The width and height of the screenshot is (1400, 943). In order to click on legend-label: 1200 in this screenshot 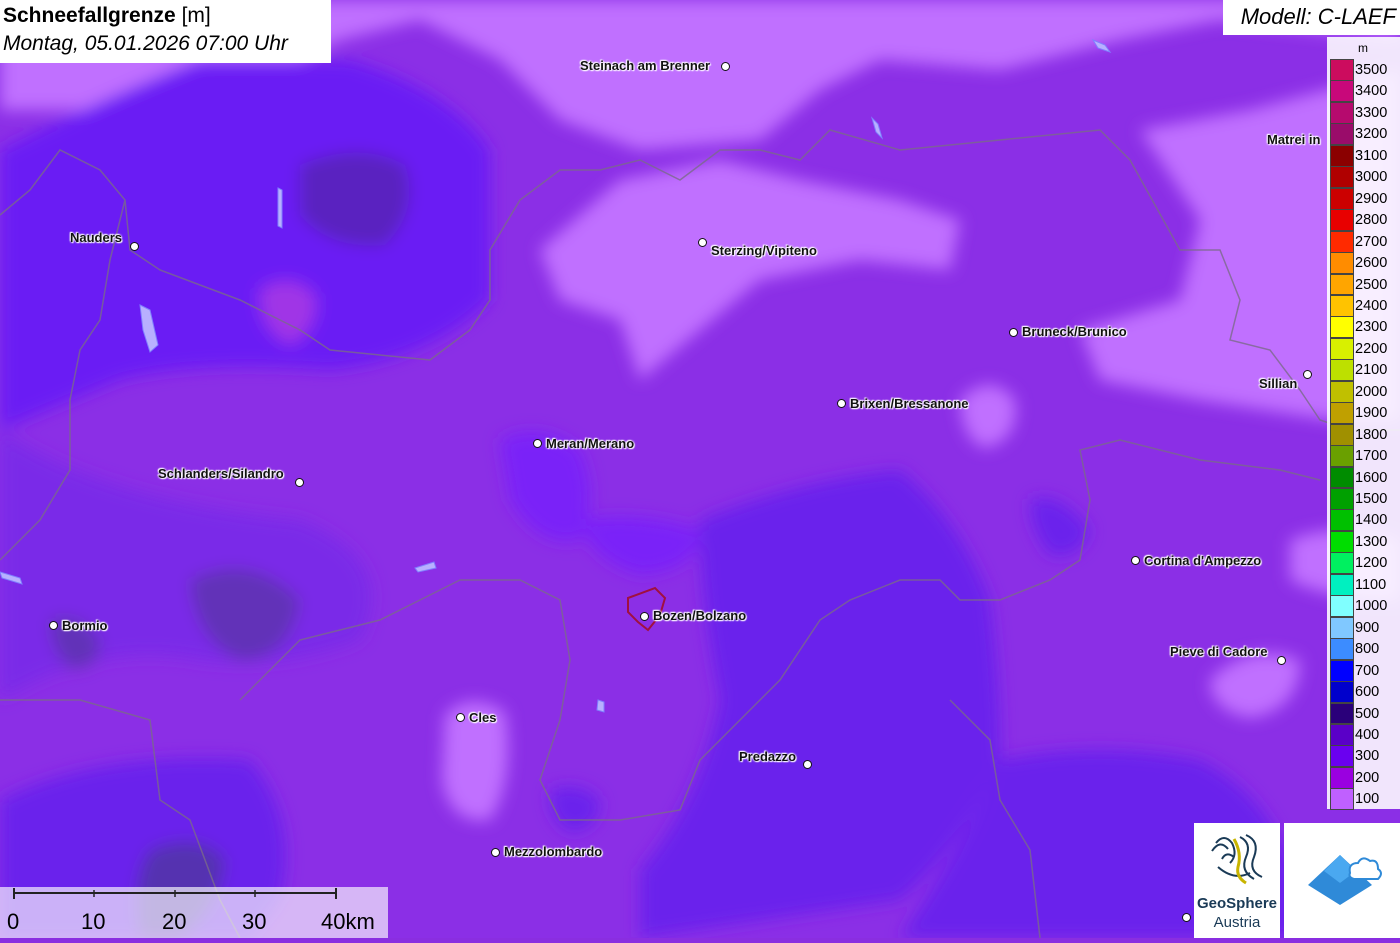, I will do `click(1371, 563)`.